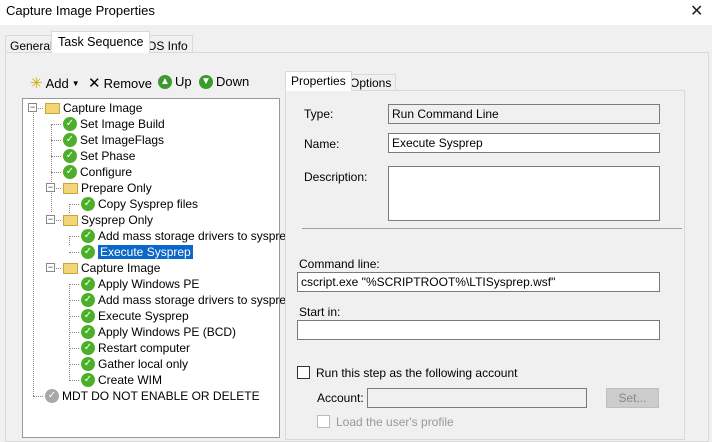 This screenshot has height=442, width=712. What do you see at coordinates (116, 188) in the screenshot?
I see `tree-item-label: Prepare Only` at bounding box center [116, 188].